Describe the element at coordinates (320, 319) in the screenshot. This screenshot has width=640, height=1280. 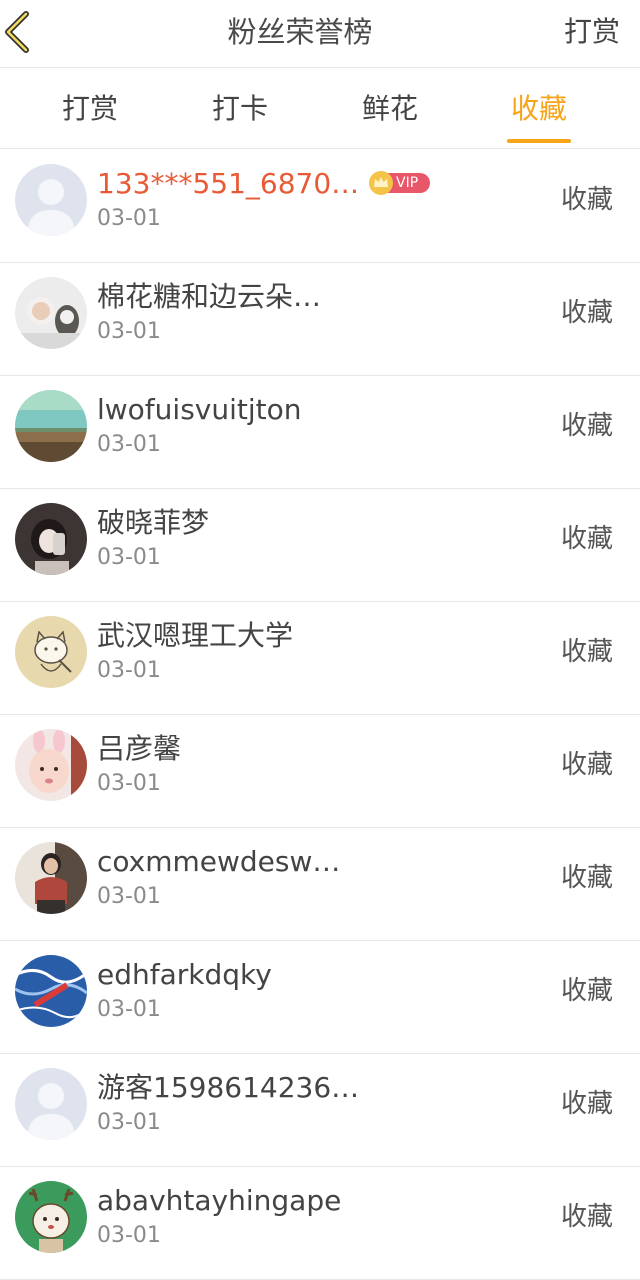
I see `list-item: 棉花糖和边云朵… 03-01 收藏` at that location.